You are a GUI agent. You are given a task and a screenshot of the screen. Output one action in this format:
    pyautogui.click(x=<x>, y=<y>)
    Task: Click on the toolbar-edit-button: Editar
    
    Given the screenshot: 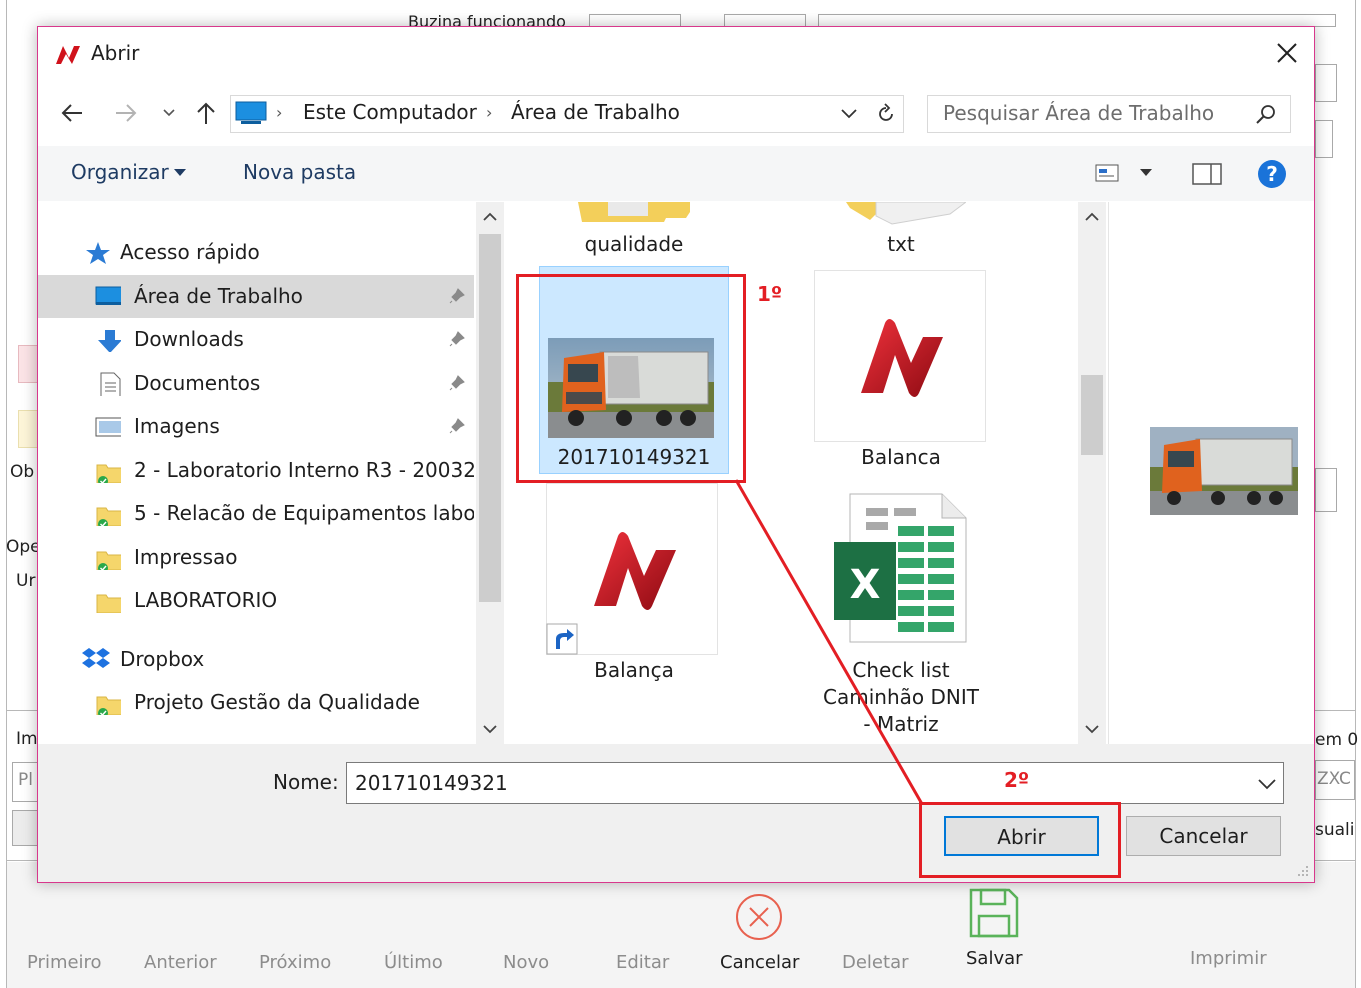 What is the action you would take?
    pyautogui.click(x=642, y=962)
    